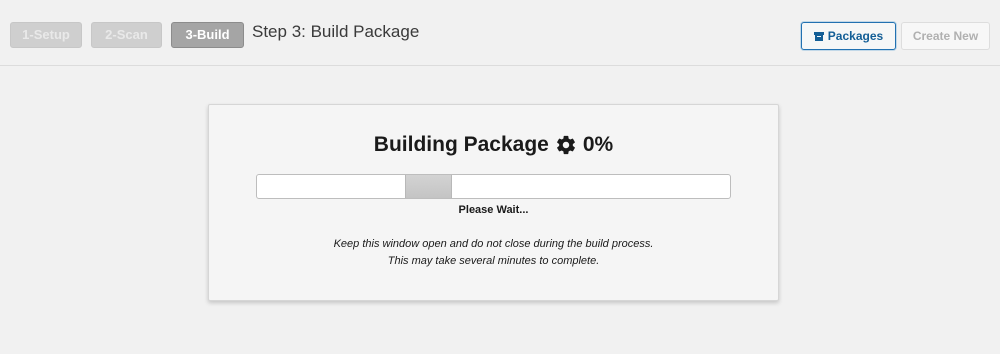  What do you see at coordinates (46, 35) in the screenshot?
I see `step-setup-button: 1-Setup` at bounding box center [46, 35].